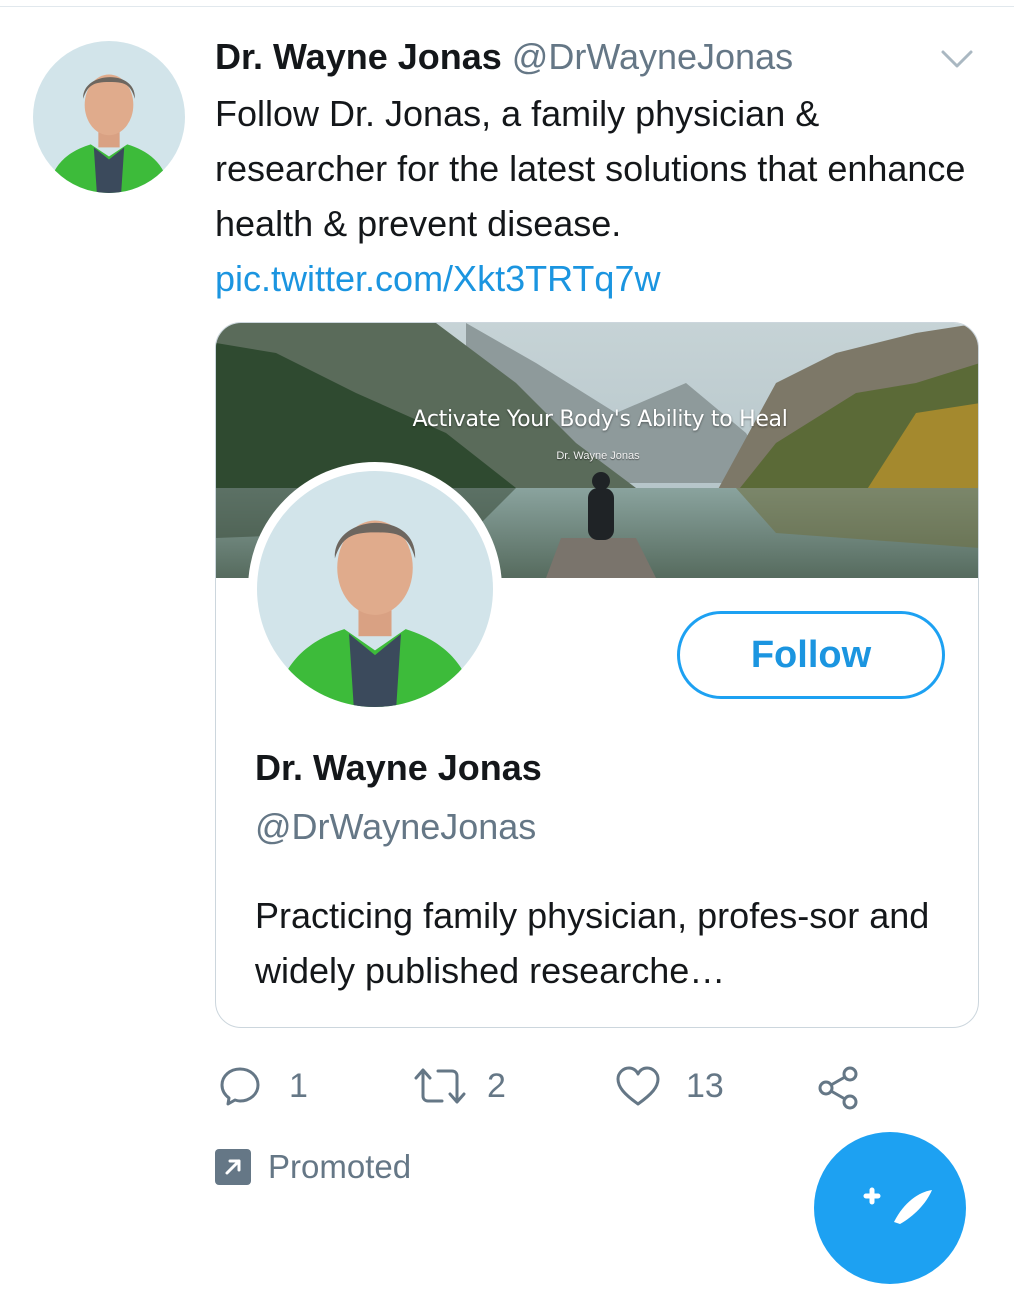 The width and height of the screenshot is (1014, 1289). I want to click on tweet-media-link: pic.twitter.com/Xkt3TRTq7w, so click(595, 278).